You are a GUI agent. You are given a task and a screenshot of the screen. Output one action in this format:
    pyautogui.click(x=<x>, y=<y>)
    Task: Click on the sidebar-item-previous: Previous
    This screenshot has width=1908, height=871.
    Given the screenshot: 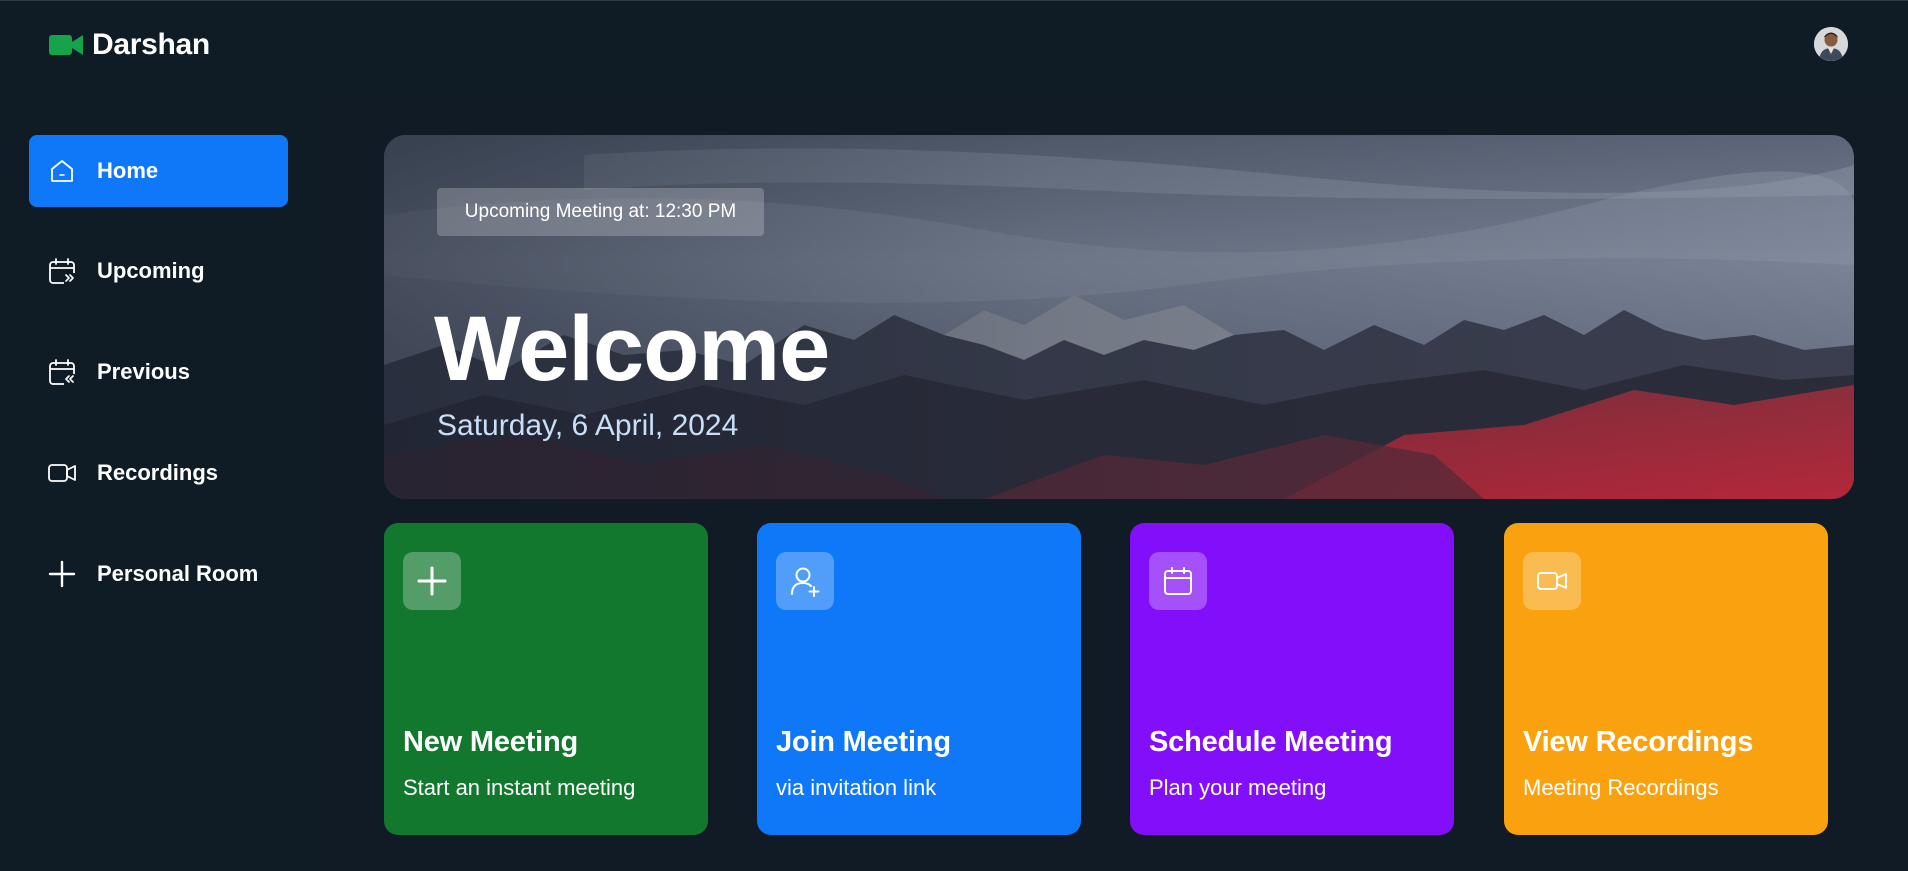 What is the action you would take?
    pyautogui.click(x=158, y=372)
    